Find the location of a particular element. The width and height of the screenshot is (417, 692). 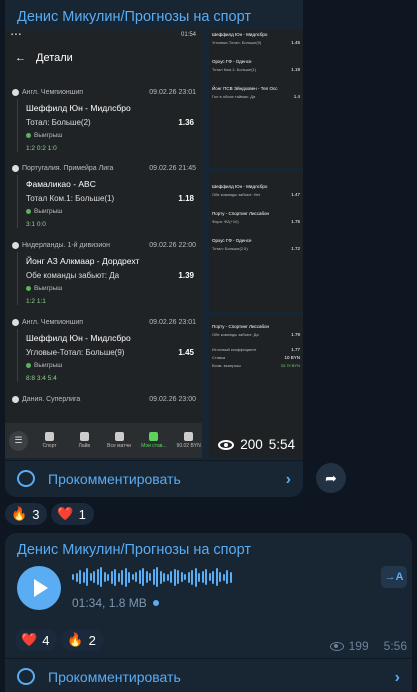

odd: 1.18 is located at coordinates (186, 198).